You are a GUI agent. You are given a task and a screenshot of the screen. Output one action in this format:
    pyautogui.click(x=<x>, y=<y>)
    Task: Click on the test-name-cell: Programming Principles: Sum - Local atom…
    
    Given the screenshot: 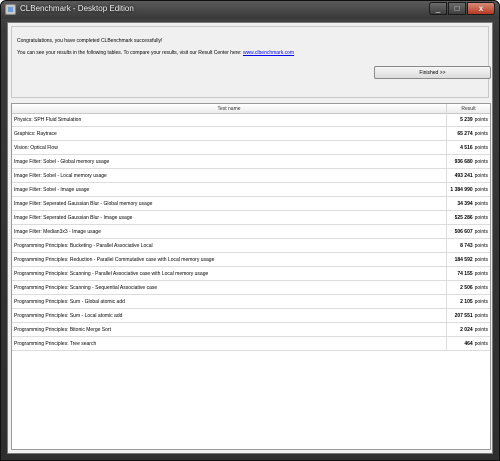 What is the action you would take?
    pyautogui.click(x=230, y=315)
    